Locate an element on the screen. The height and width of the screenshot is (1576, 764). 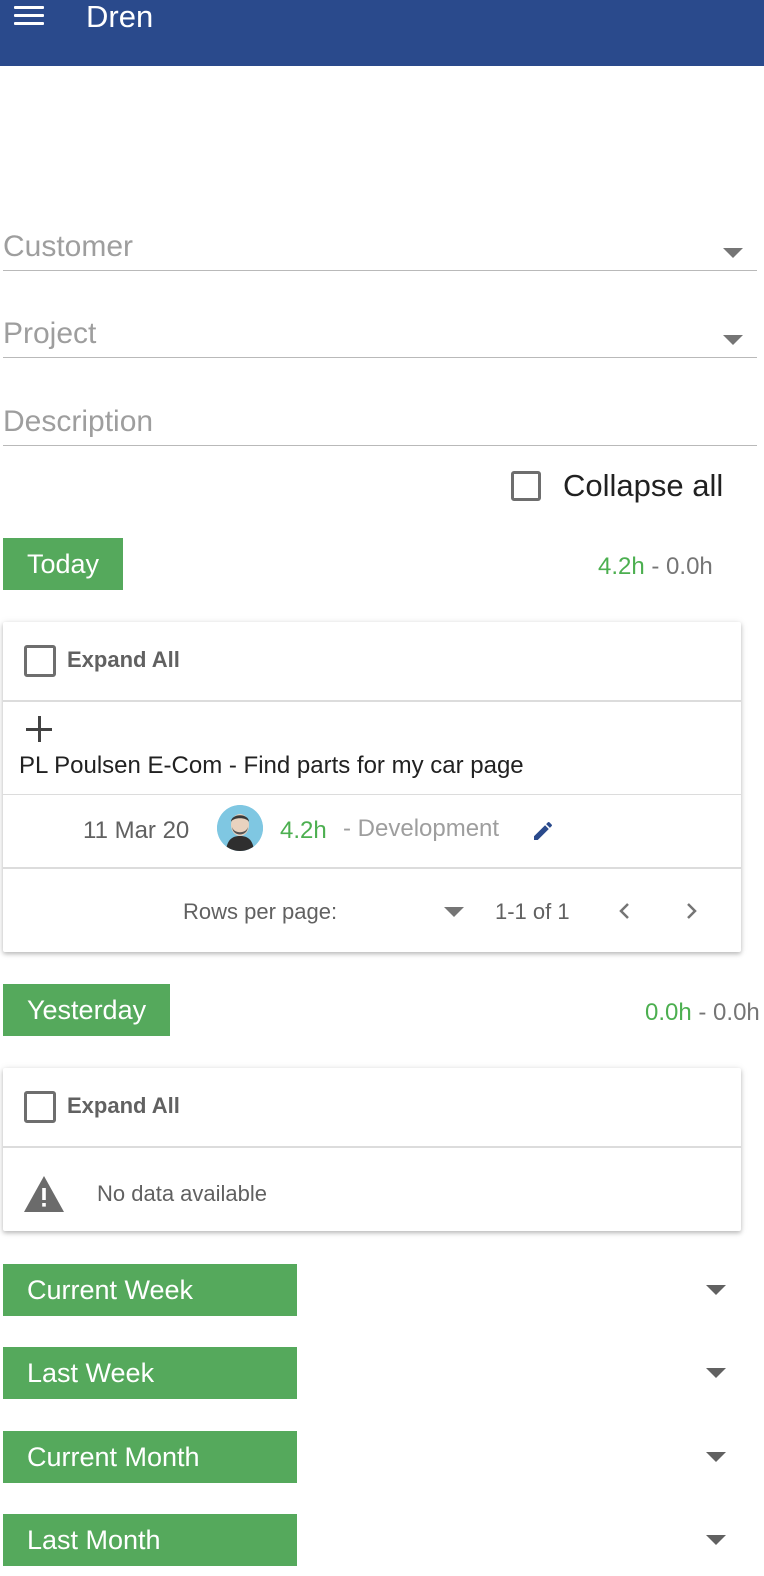
yesterday-button: Yesterday is located at coordinates (87, 1010).